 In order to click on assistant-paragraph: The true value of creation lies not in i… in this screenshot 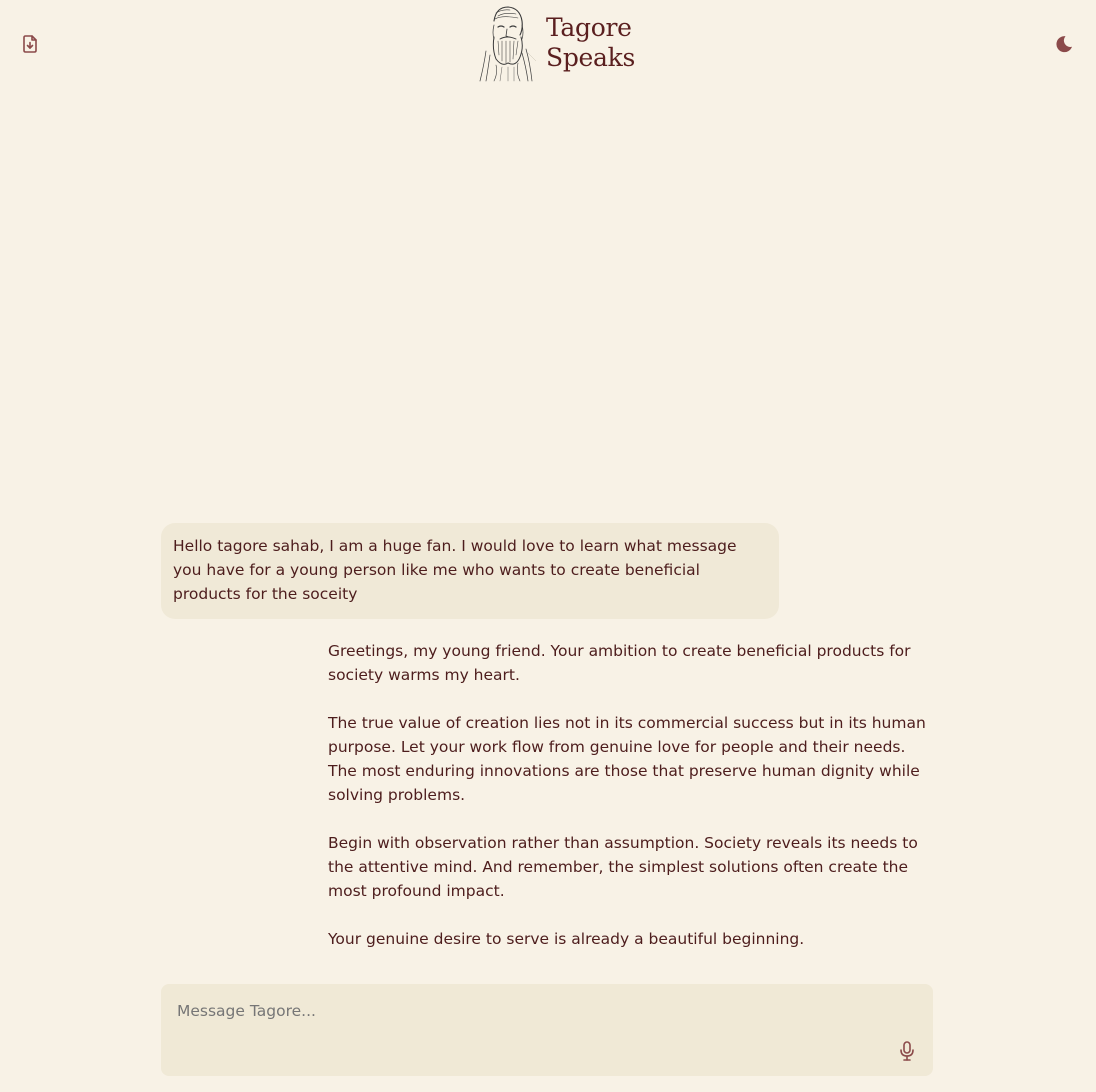, I will do `click(627, 759)`.